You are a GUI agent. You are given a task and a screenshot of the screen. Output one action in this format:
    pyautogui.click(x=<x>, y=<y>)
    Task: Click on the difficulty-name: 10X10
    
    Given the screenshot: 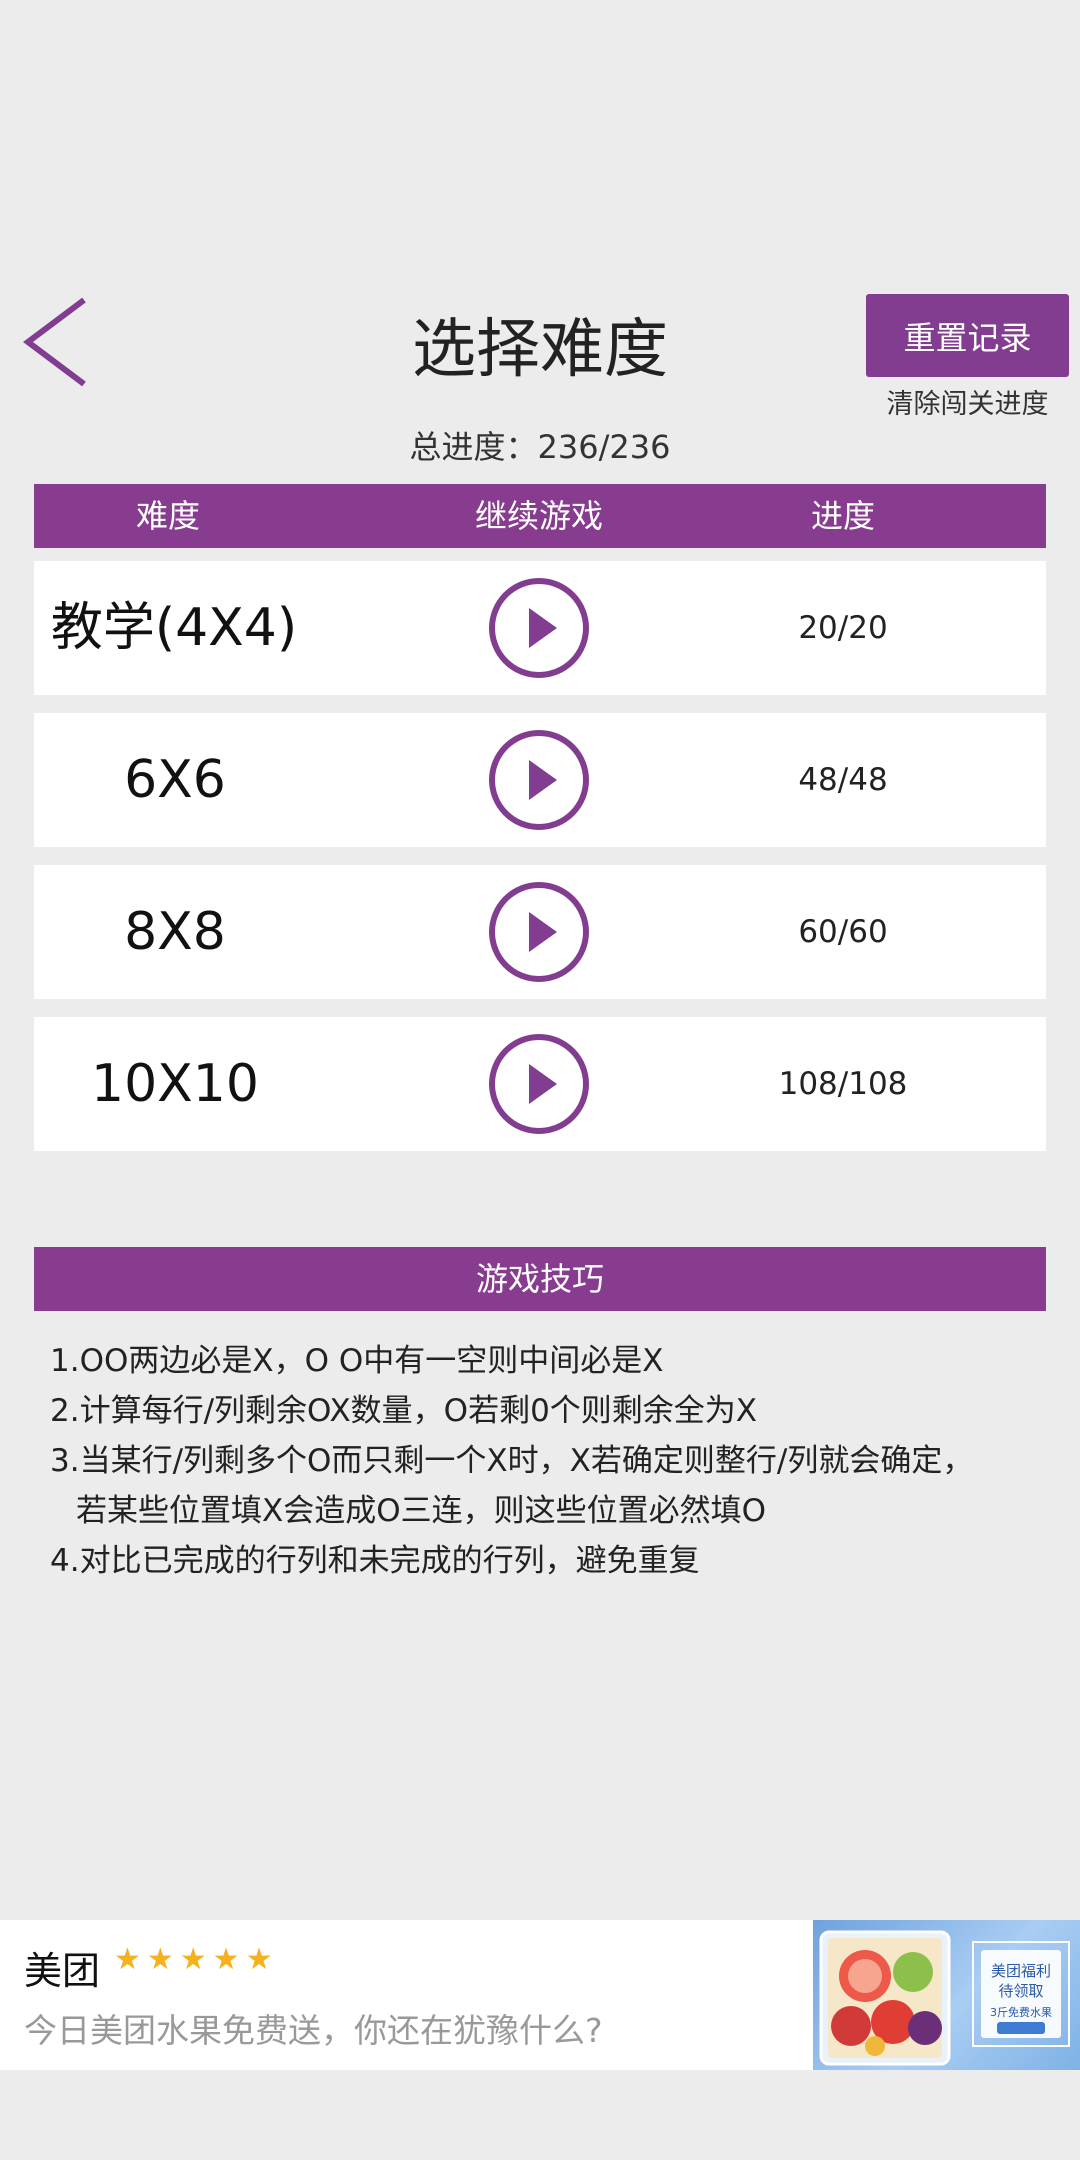 What is the action you would take?
    pyautogui.click(x=175, y=1084)
    